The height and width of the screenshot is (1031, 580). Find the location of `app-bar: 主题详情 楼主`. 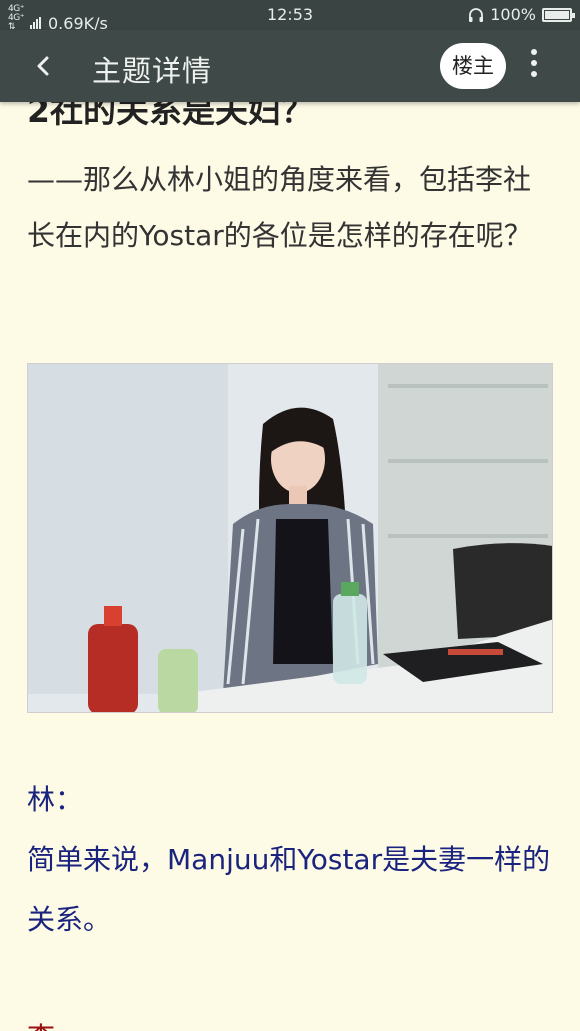

app-bar: 主题详情 楼主 is located at coordinates (290, 66).